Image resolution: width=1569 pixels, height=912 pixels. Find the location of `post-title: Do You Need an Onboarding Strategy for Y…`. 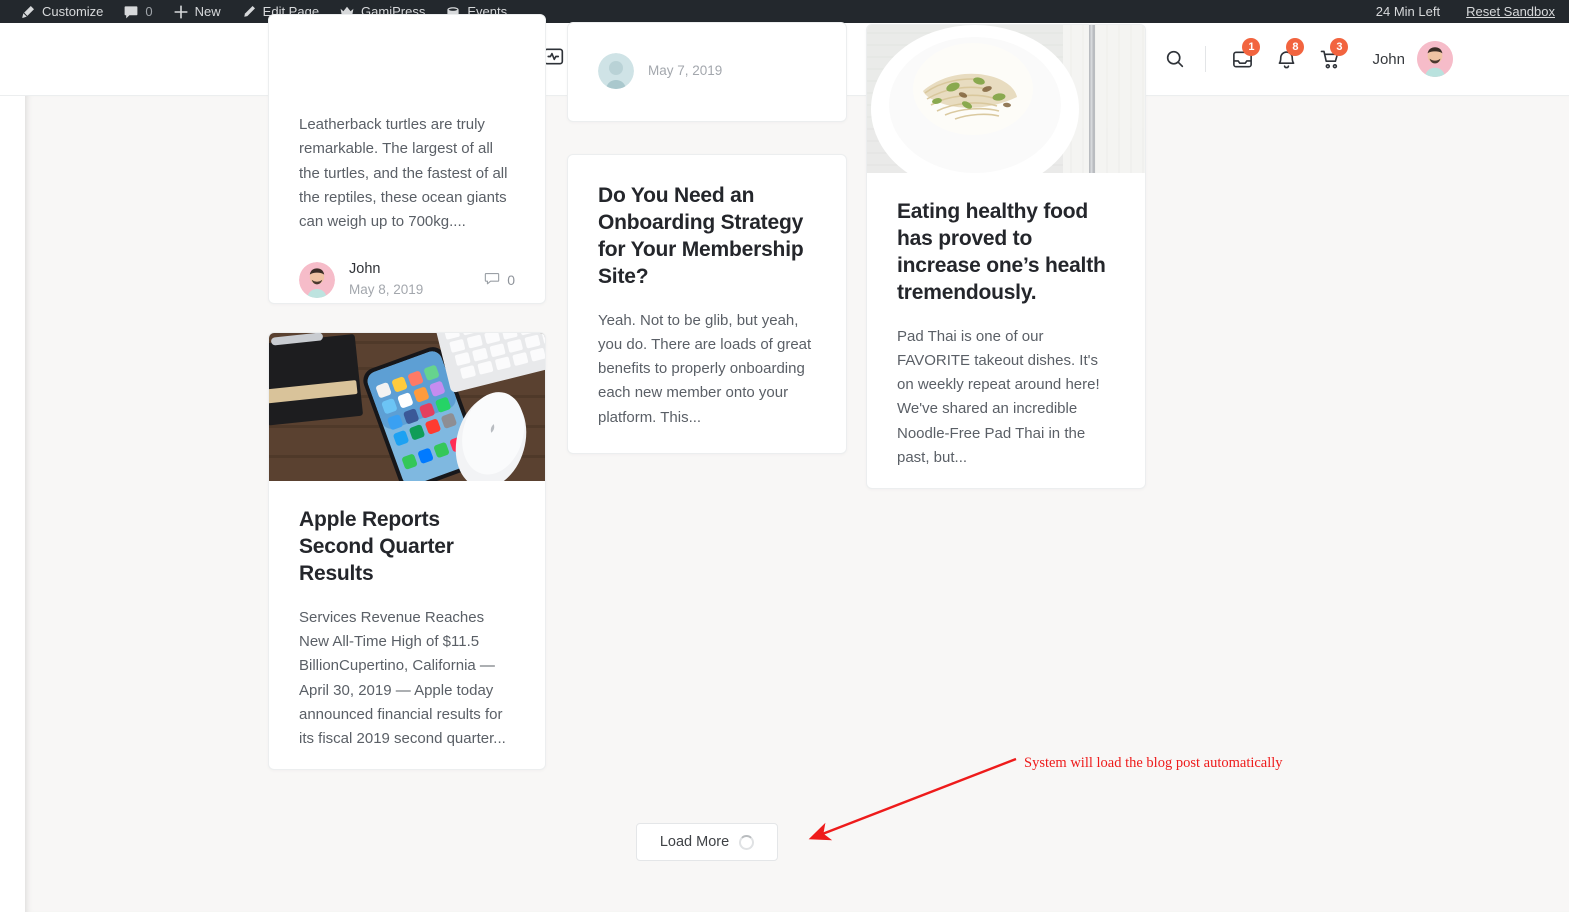

post-title: Do You Need an Onboarding Strategy for Y… is located at coordinates (707, 237).